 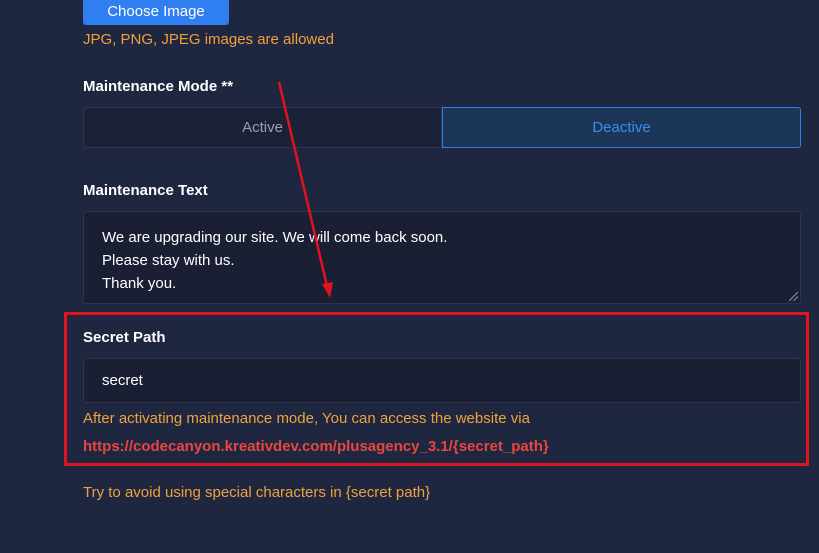 What do you see at coordinates (139, 283) in the screenshot?
I see `maintenance-text-line: Thank you.` at bounding box center [139, 283].